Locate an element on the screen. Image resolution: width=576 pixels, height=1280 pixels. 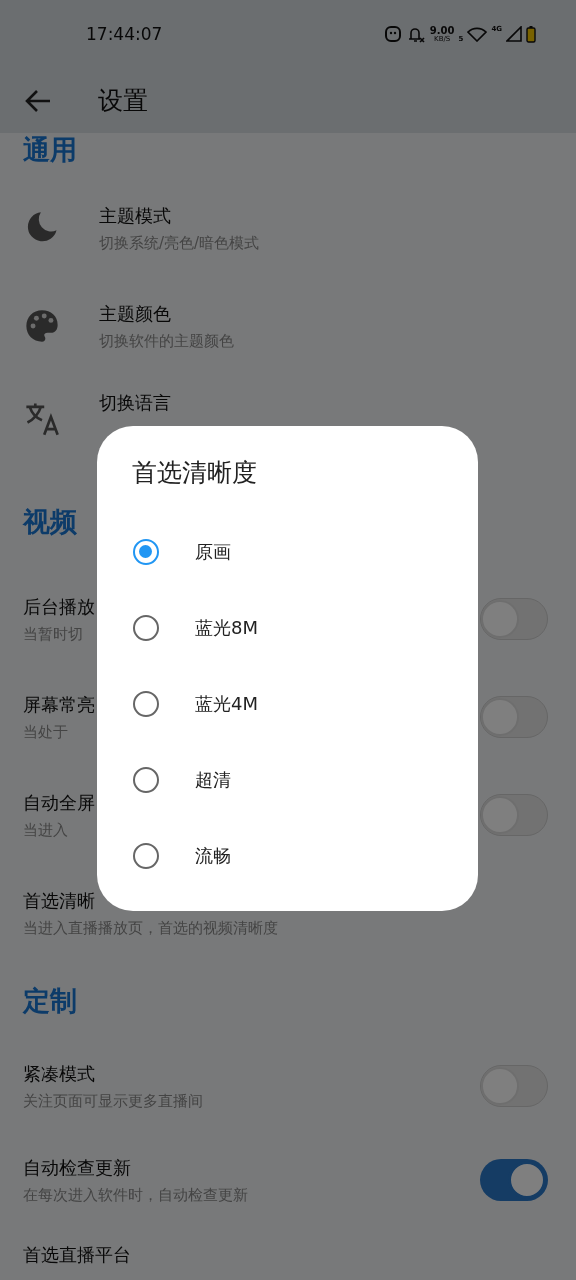
wifi-icon is located at coordinates (477, 34).